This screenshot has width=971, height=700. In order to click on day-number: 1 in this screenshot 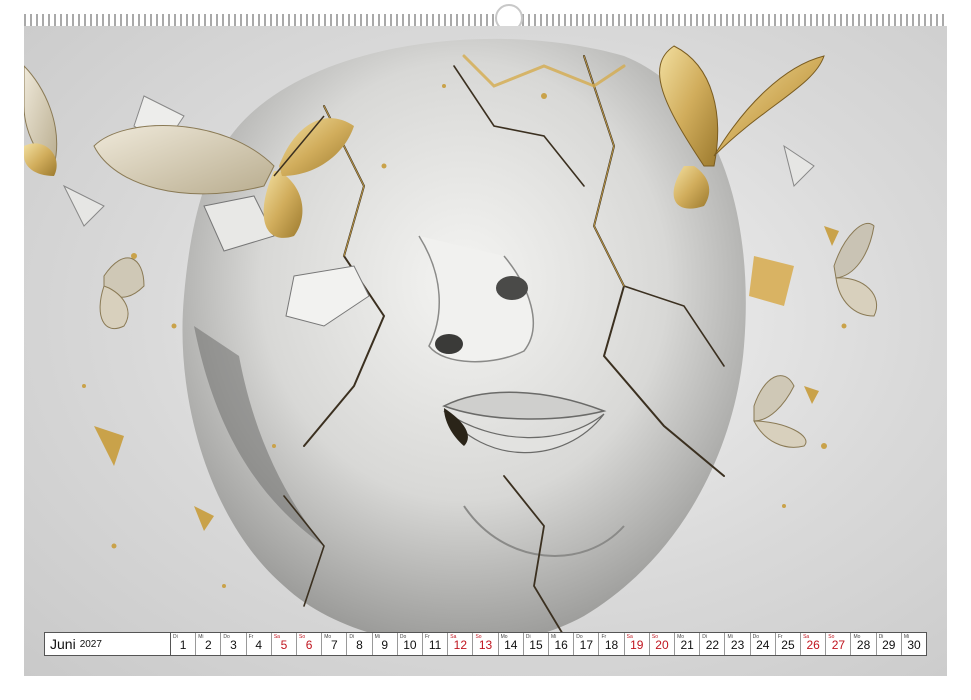, I will do `click(183, 645)`.